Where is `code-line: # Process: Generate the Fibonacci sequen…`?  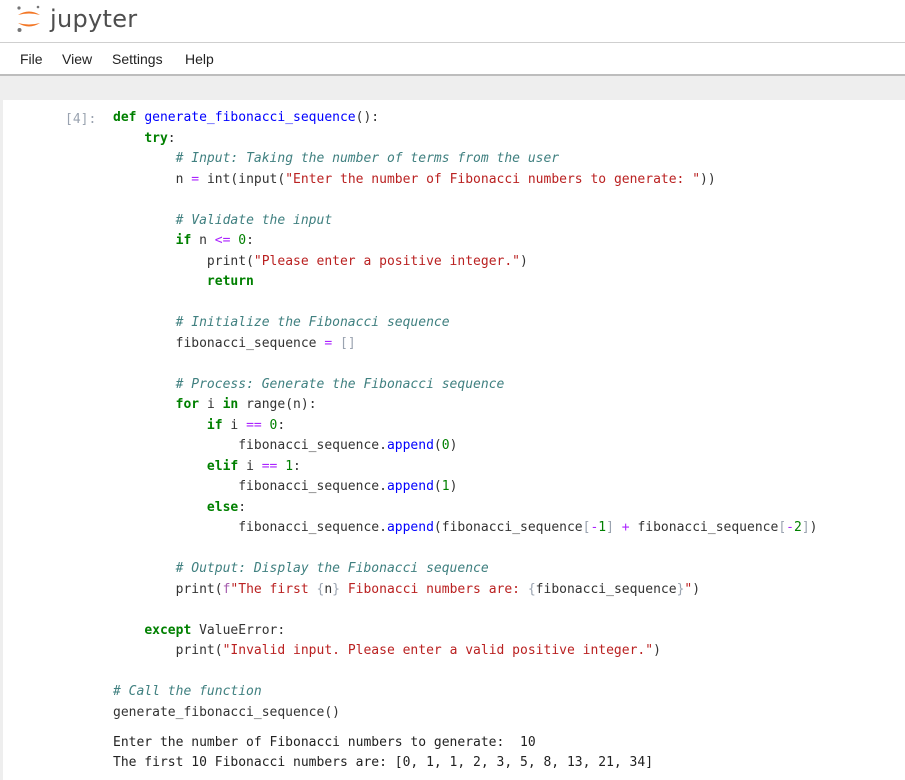
code-line: # Process: Generate the Fibonacci sequen… is located at coordinates (340, 384).